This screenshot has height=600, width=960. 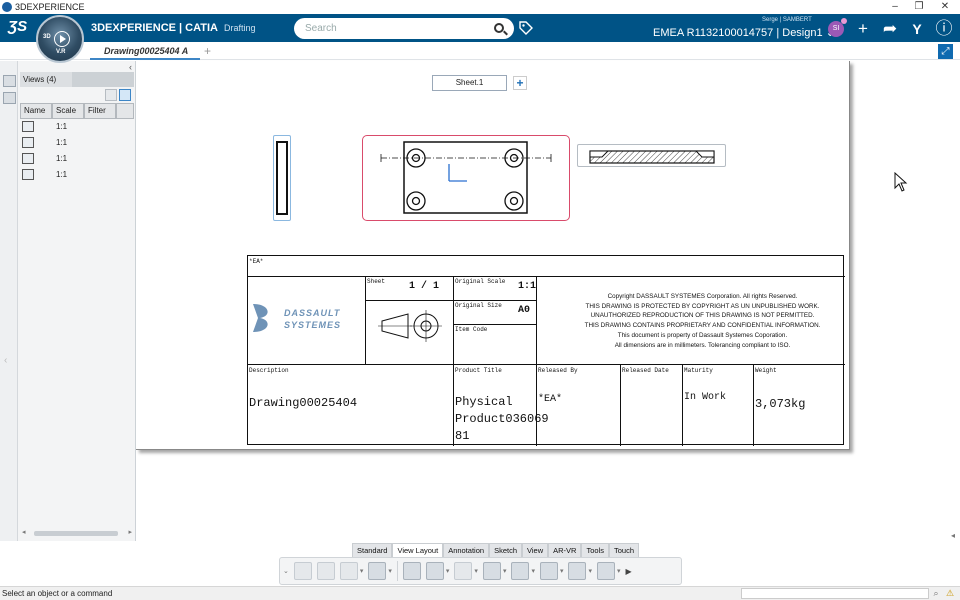 What do you see at coordinates (9, 301) in the screenshot?
I see `left-strip: ‹` at bounding box center [9, 301].